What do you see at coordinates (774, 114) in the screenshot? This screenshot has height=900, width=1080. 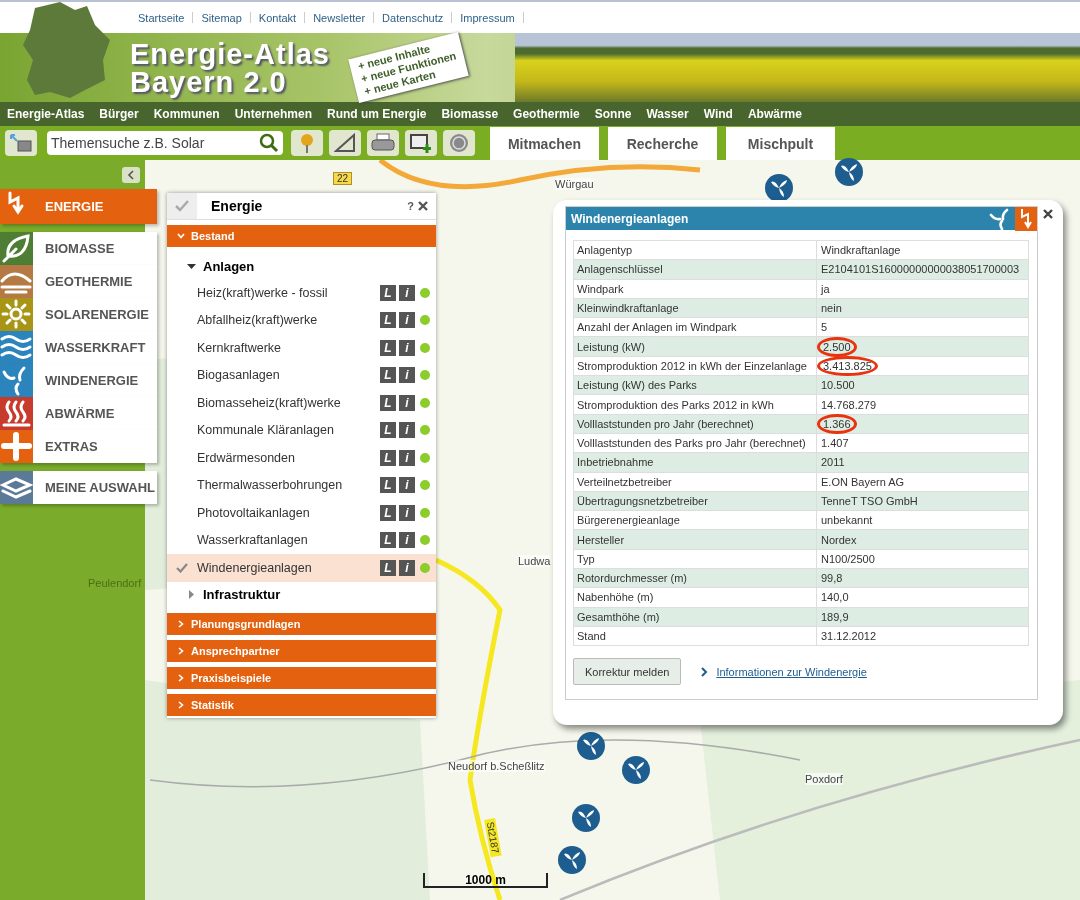 I see `nav-link: Abwärme` at bounding box center [774, 114].